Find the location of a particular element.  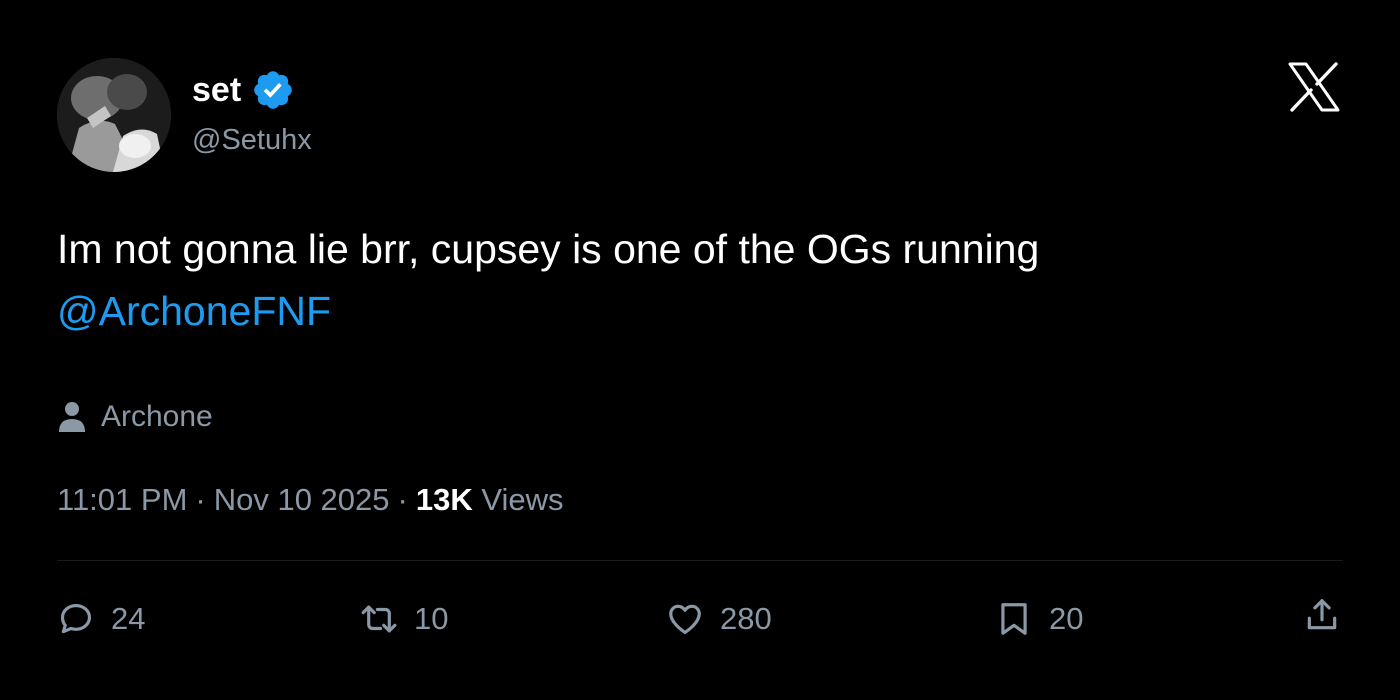

reply-button: 24 is located at coordinates (101, 619).